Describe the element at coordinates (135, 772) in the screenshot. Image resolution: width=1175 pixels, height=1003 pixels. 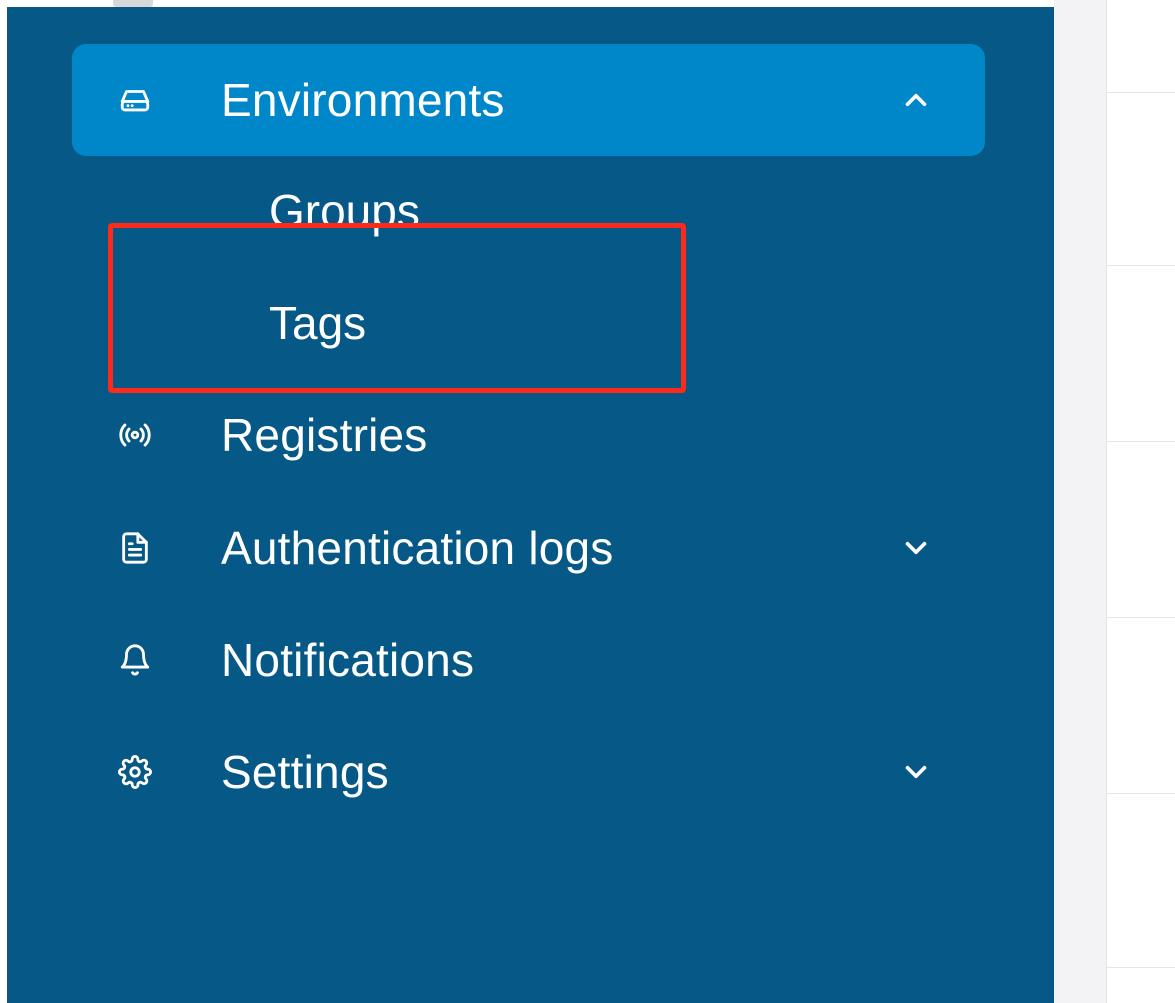
I see `gear-icon` at that location.